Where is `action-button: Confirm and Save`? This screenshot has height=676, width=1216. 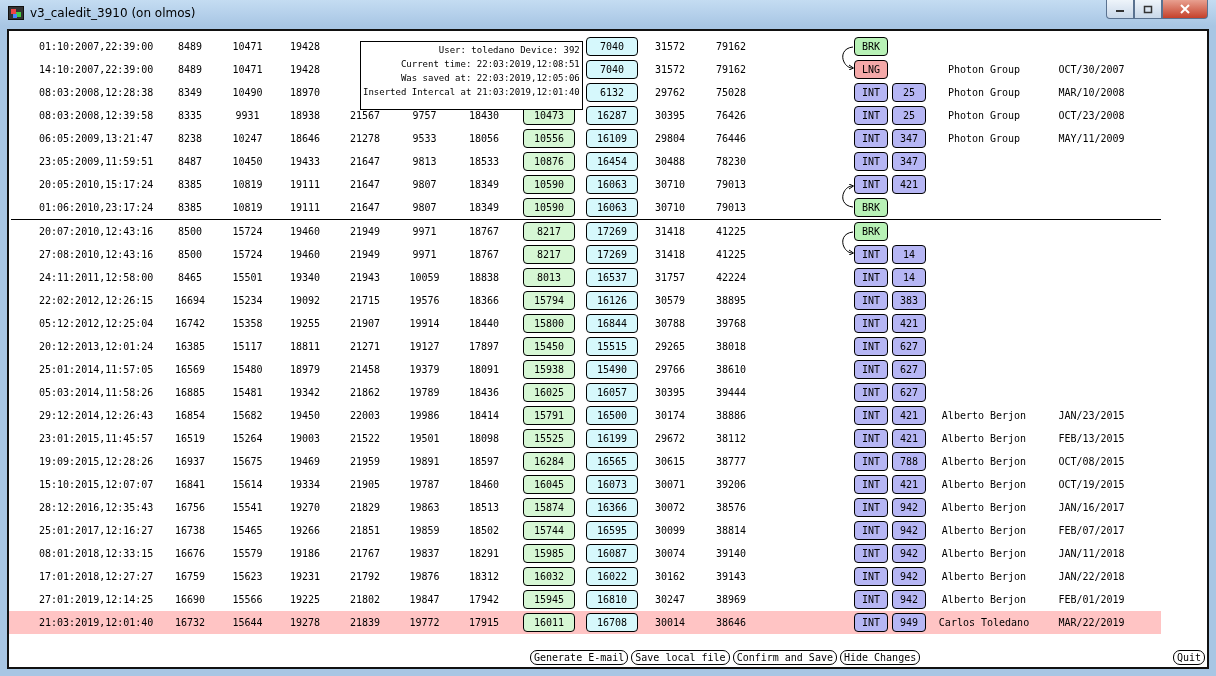
action-button: Confirm and Save is located at coordinates (784, 657).